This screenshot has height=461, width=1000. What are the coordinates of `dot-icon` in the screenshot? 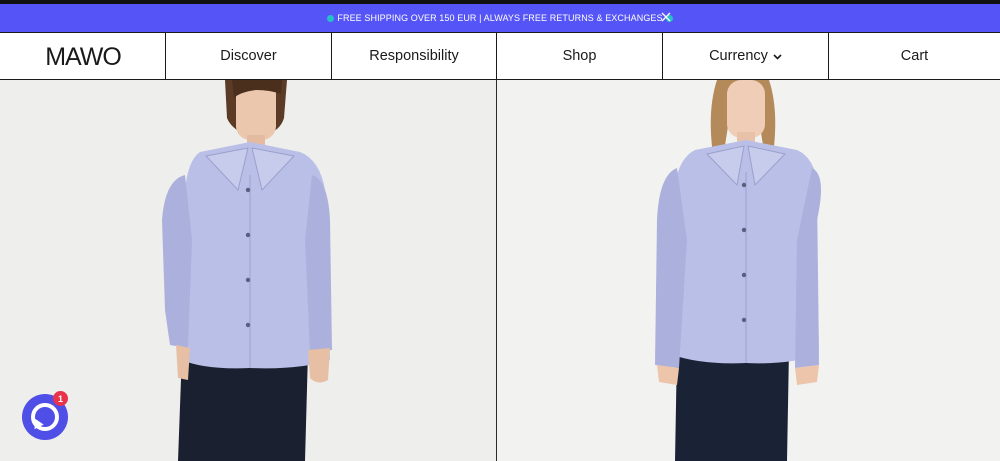 It's located at (331, 18).